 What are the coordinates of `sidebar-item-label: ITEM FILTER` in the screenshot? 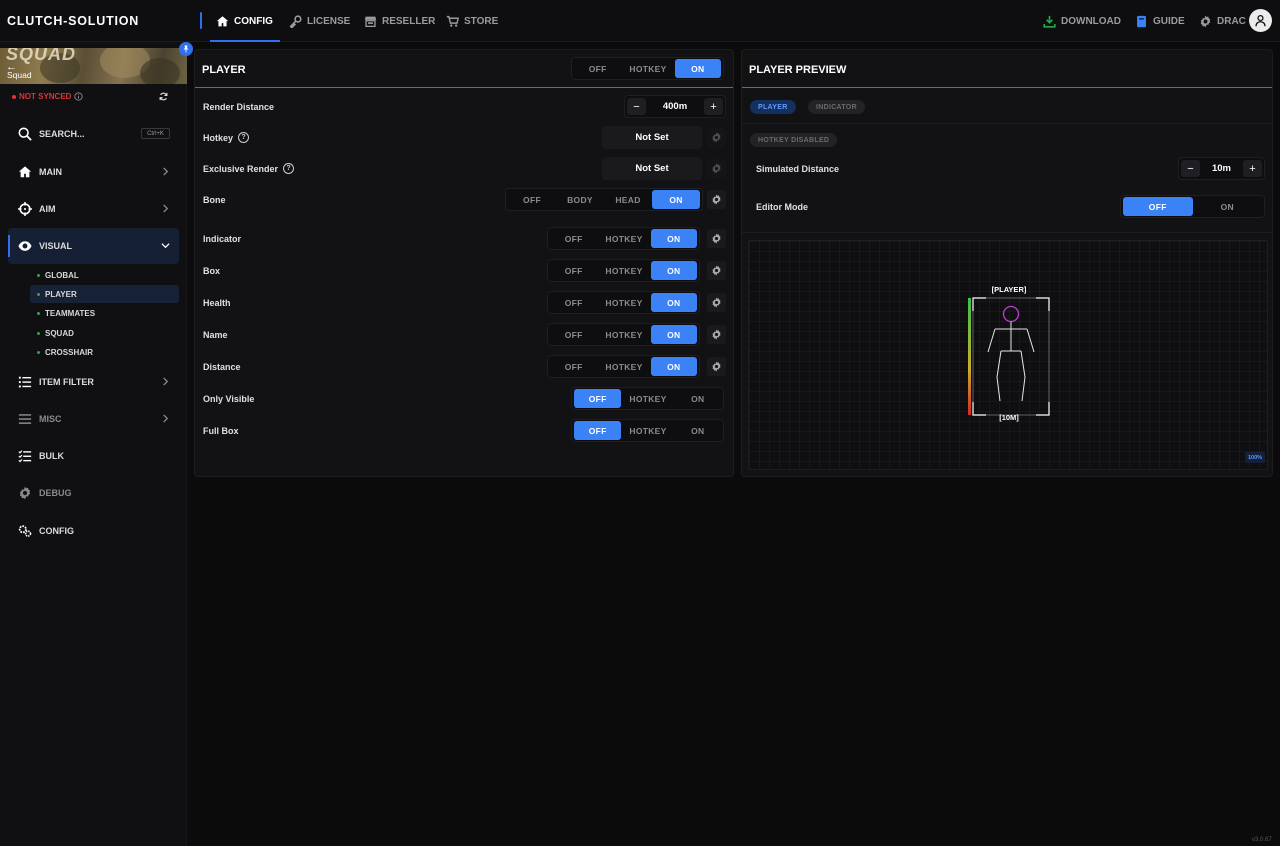 It's located at (66, 382).